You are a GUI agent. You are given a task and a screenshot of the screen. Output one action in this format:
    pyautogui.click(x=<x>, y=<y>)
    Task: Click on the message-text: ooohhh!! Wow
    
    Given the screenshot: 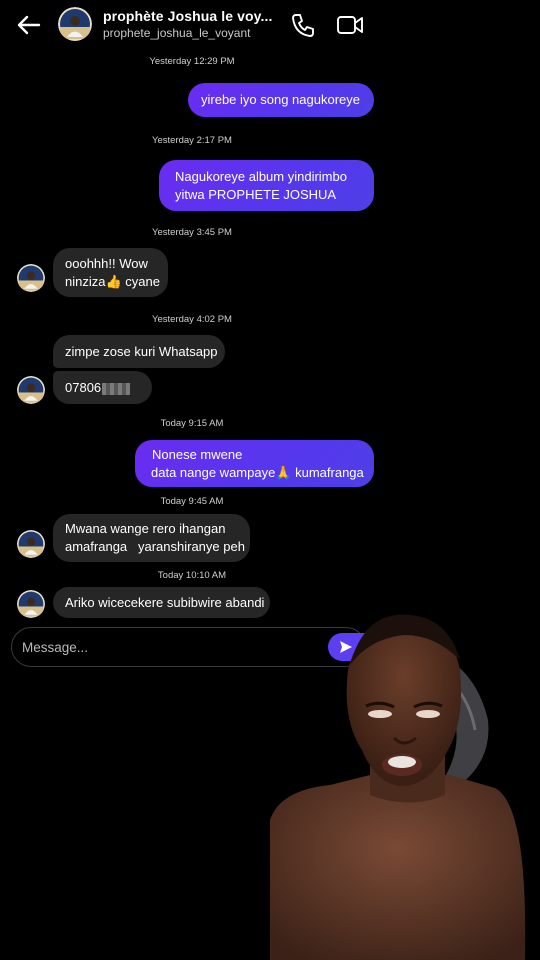 What is the action you would take?
    pyautogui.click(x=106, y=263)
    